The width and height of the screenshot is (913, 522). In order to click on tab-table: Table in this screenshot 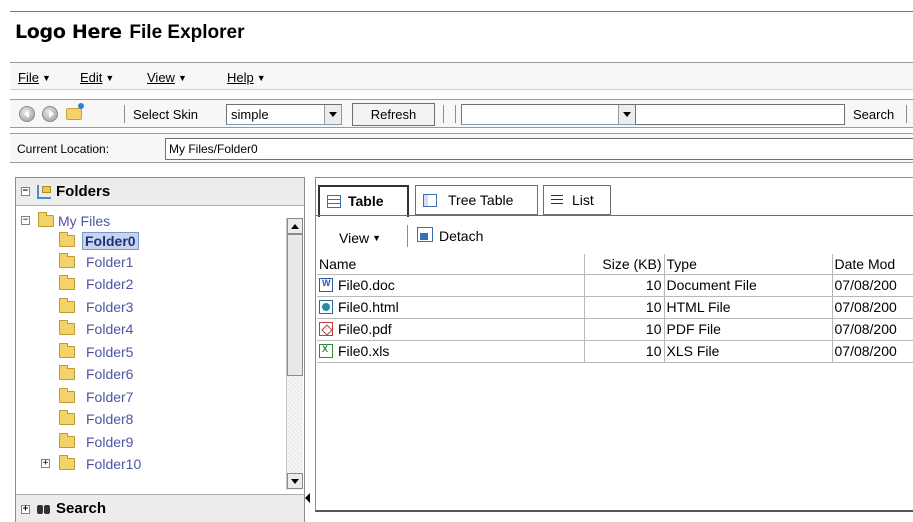, I will do `click(363, 201)`.